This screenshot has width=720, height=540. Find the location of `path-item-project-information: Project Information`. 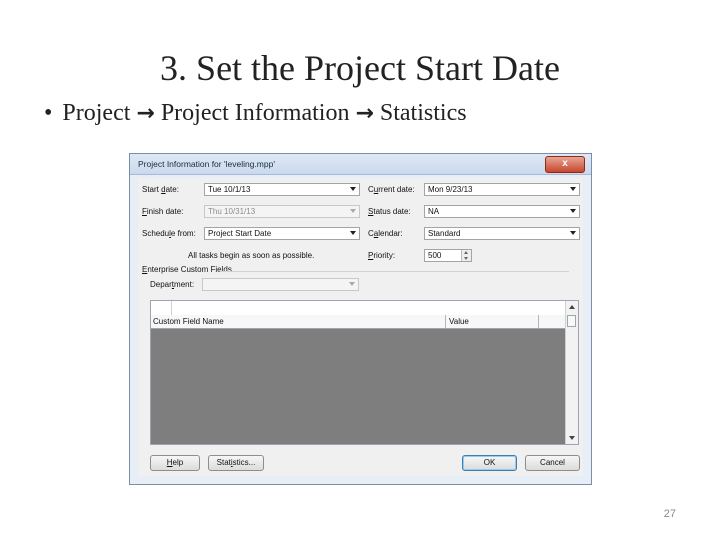

path-item-project-information: Project Information is located at coordinates (255, 113).